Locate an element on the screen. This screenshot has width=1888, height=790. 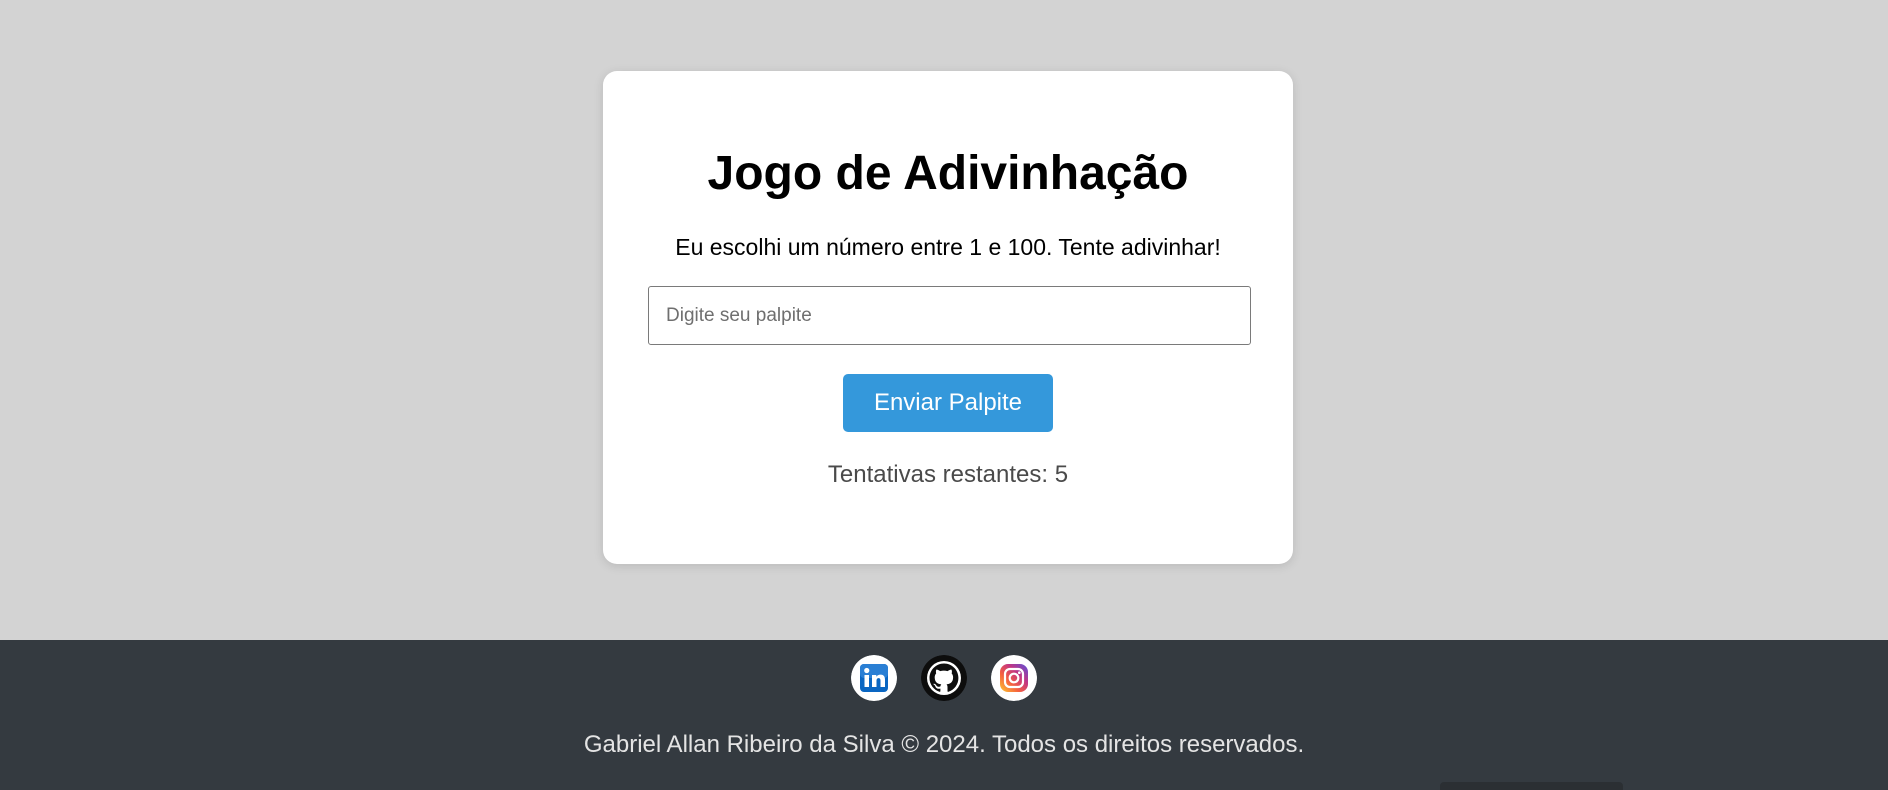
instagram-icon is located at coordinates (1014, 678).